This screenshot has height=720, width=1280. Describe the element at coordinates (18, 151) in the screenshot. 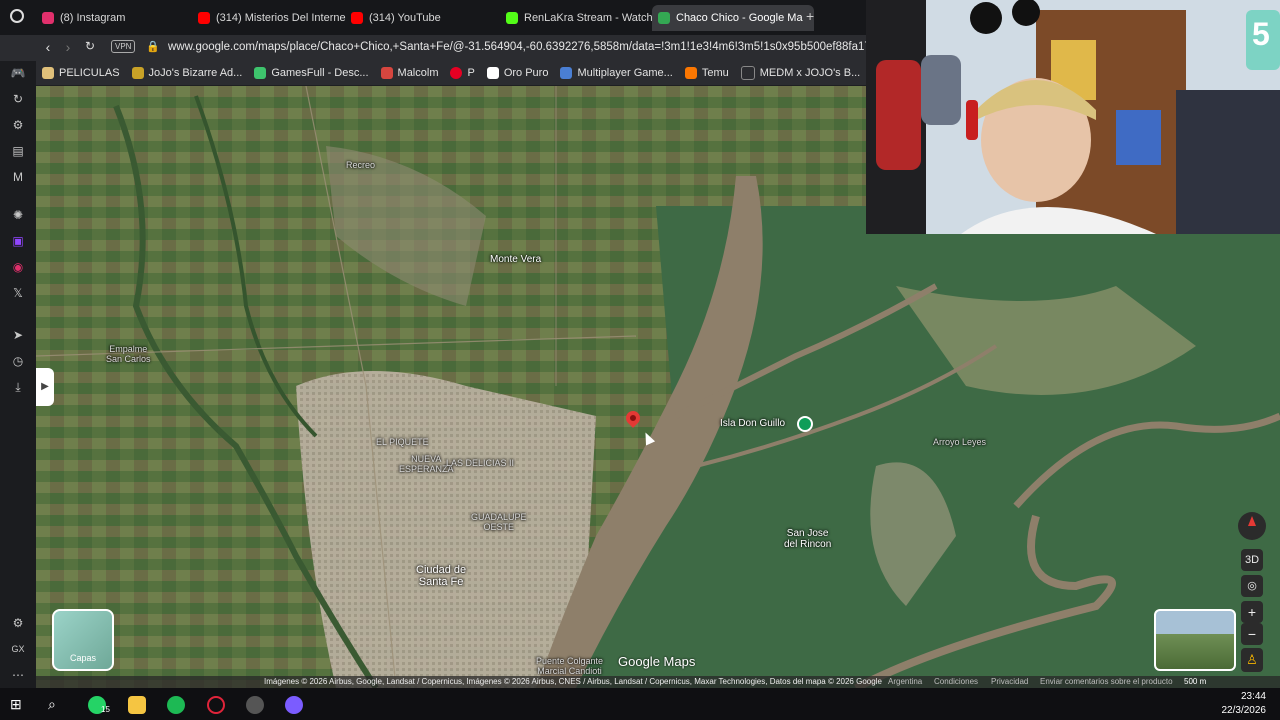

I see `wallet-icon: ▤` at that location.